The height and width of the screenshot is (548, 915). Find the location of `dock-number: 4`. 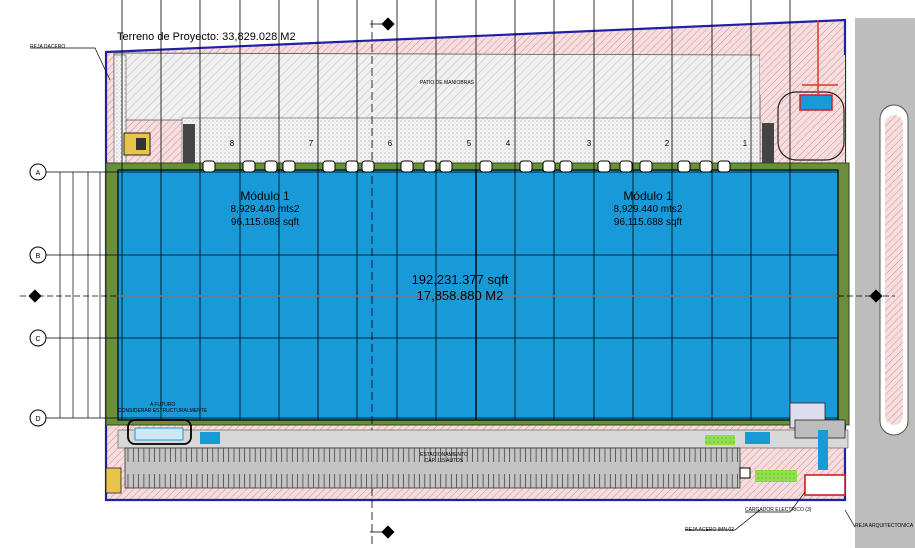

dock-number: 4 is located at coordinates (508, 143).